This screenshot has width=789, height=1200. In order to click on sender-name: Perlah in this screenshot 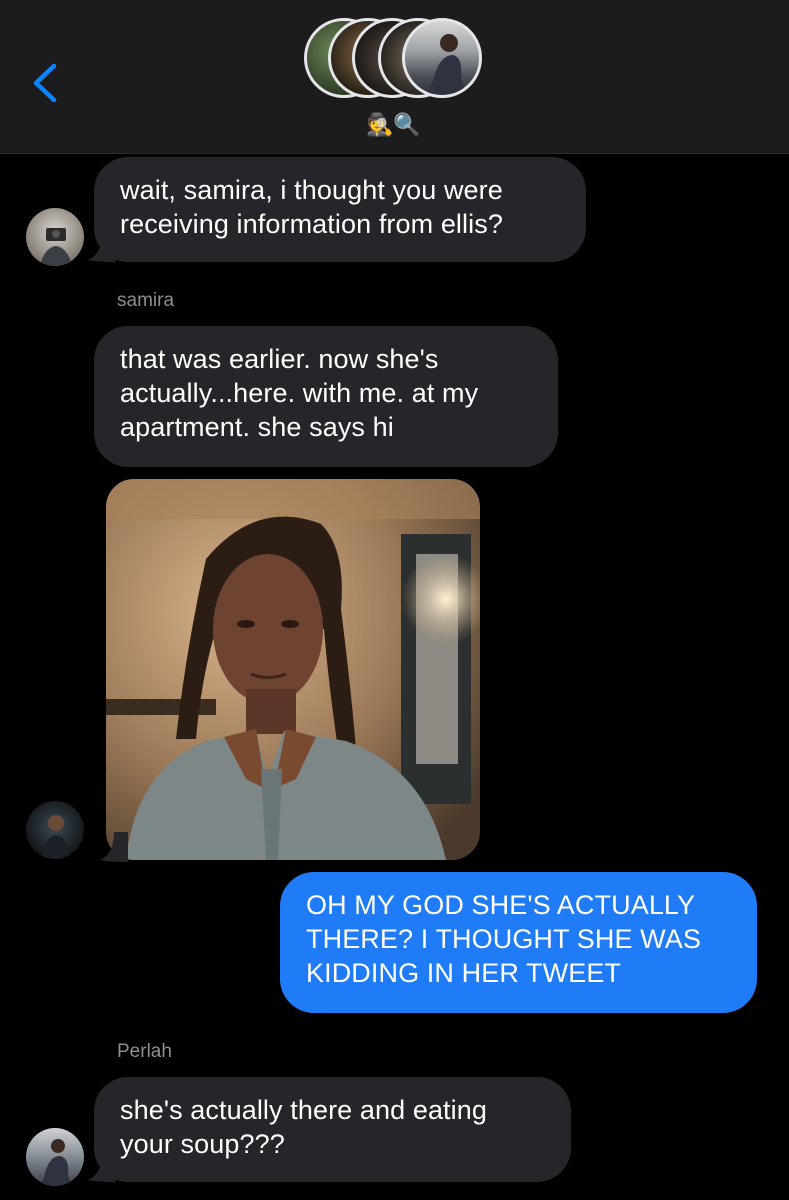, I will do `click(144, 1051)`.